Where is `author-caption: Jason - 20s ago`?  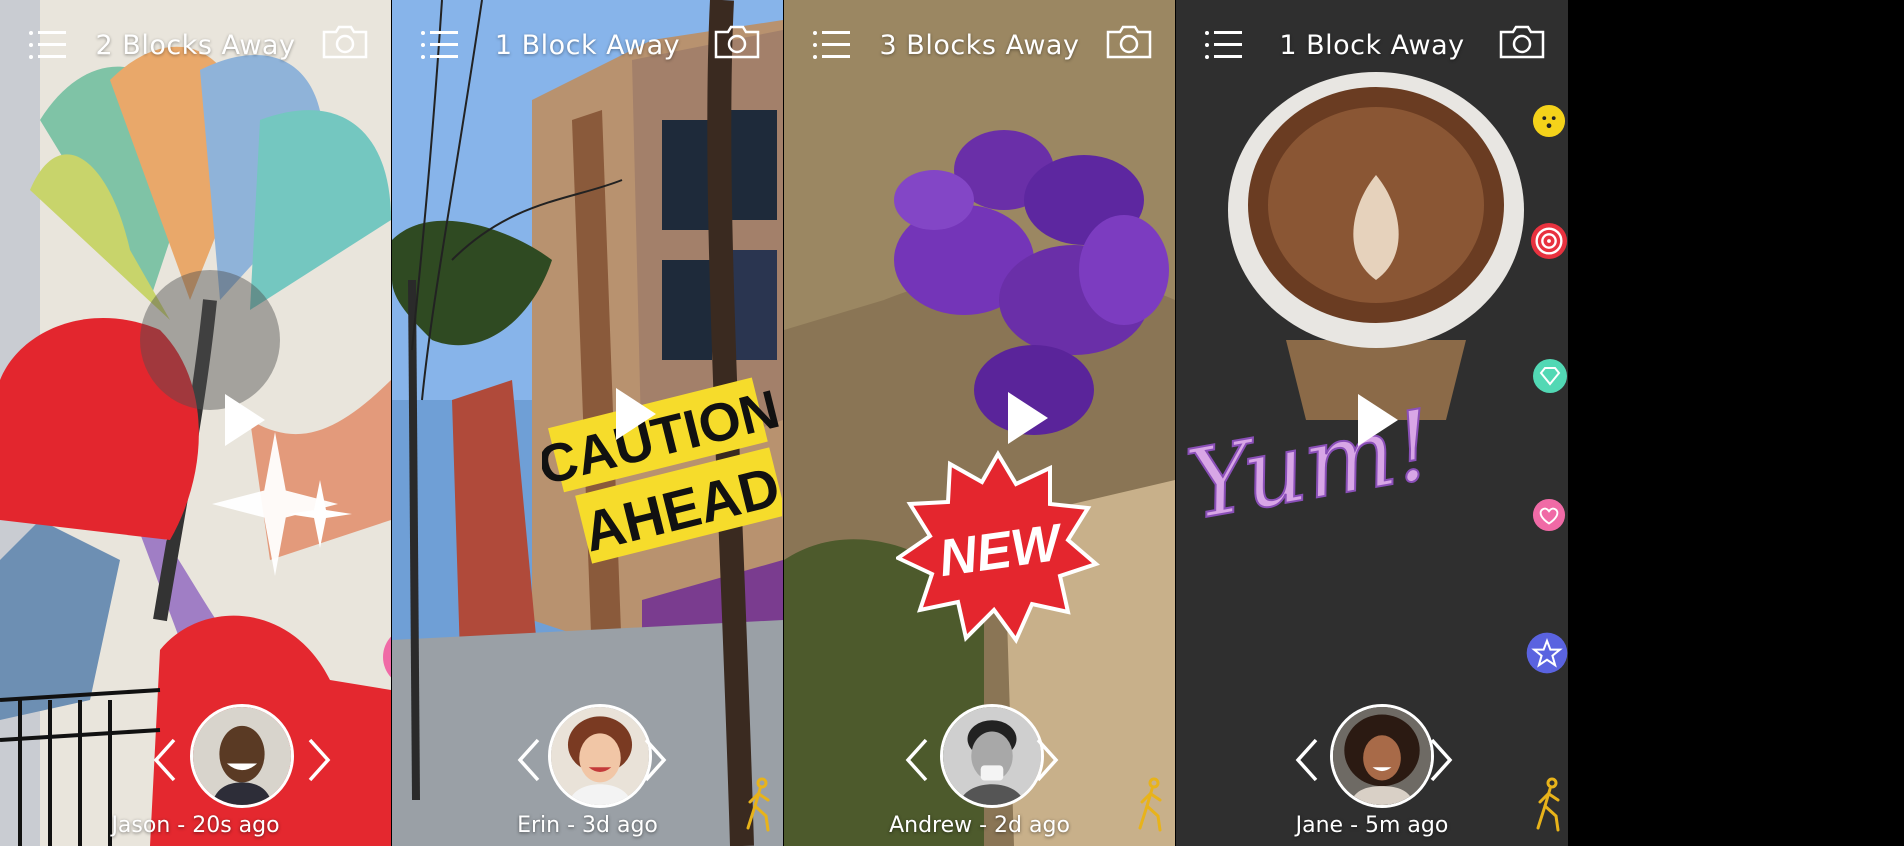
author-caption: Jason - 20s ago is located at coordinates (195, 825).